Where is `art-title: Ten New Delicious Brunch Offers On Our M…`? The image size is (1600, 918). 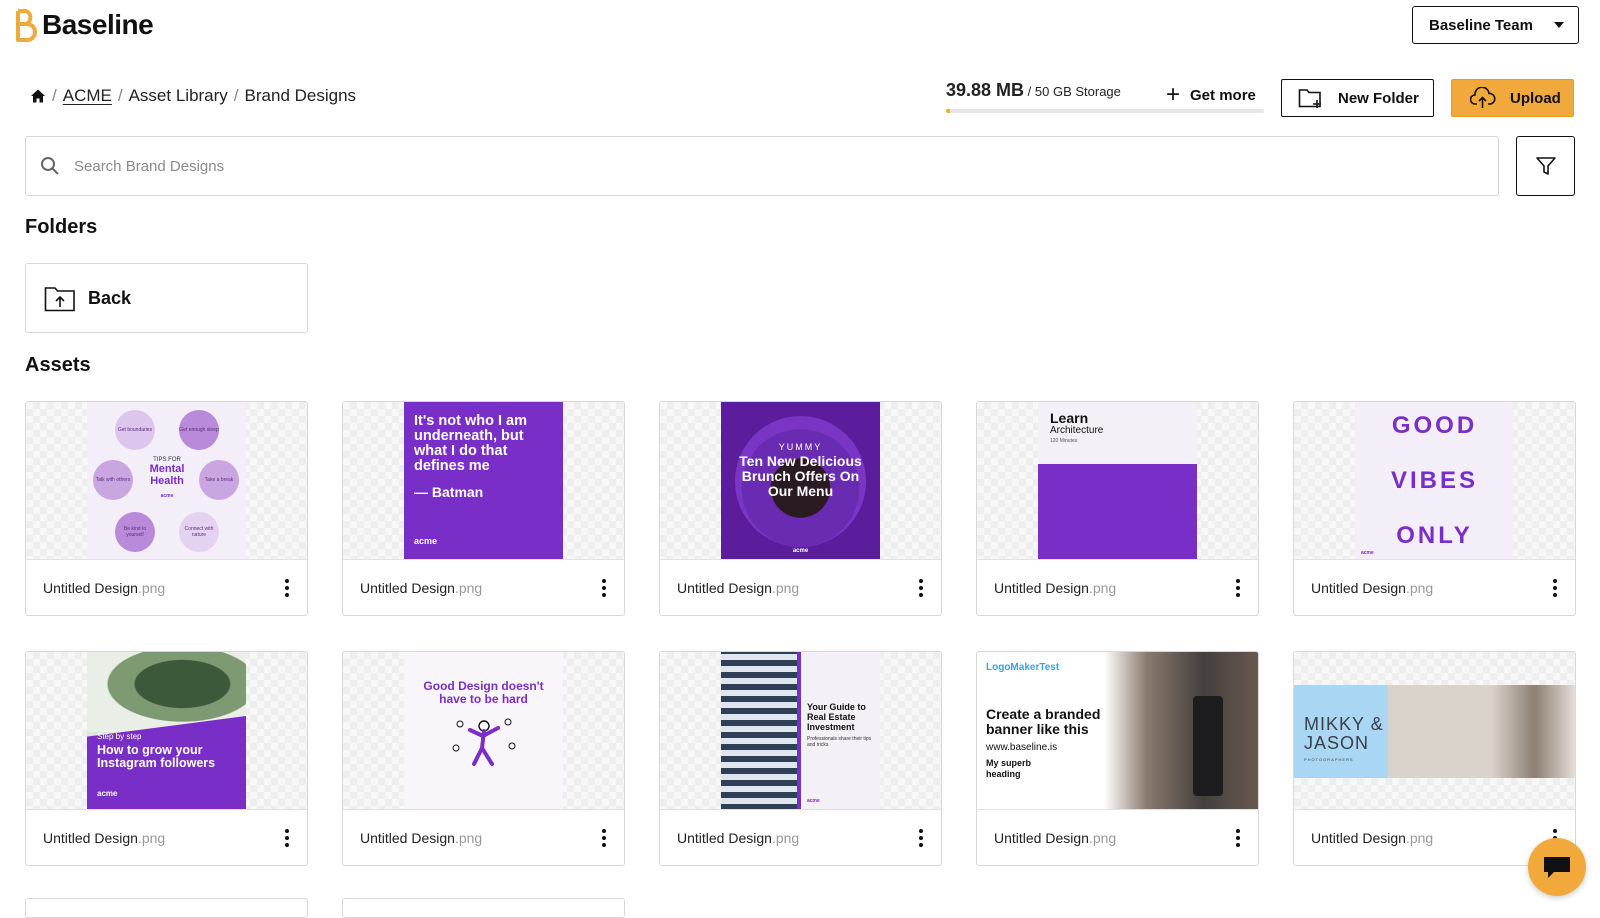 art-title: Ten New Delicious Brunch Offers On Our M… is located at coordinates (800, 476).